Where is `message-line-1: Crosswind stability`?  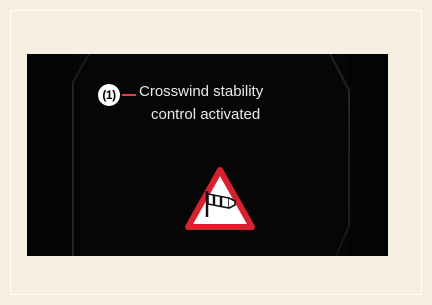
message-line-1: Crosswind stability is located at coordinates (201, 91).